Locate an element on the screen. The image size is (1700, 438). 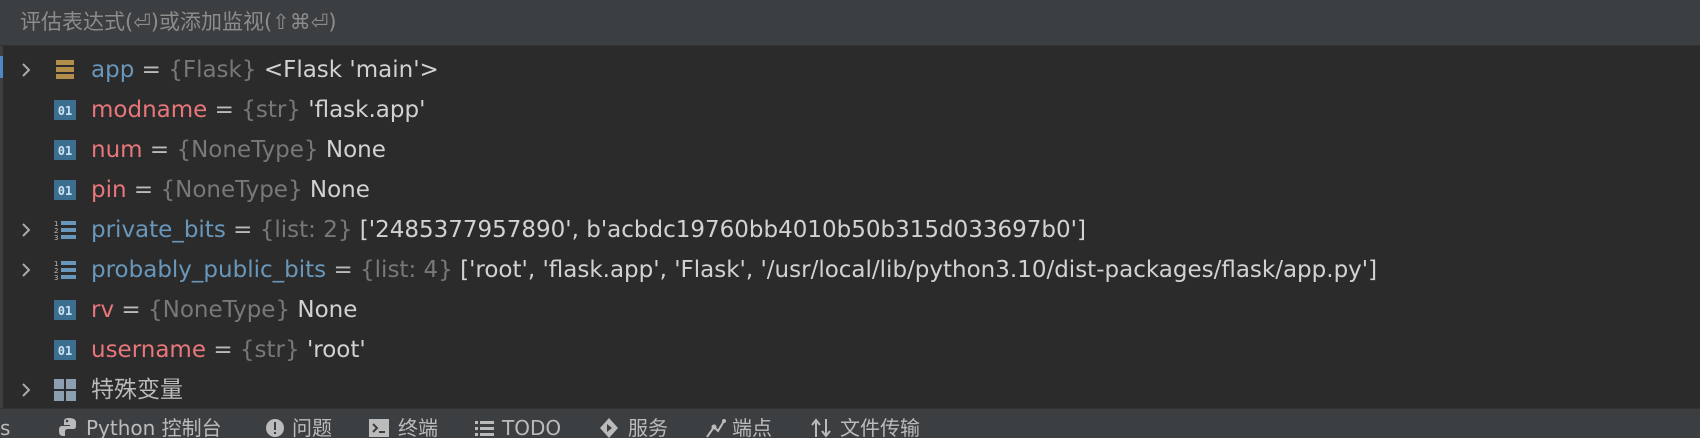
variable-row-special-variables: 特殊变量 is located at coordinates (850, 390).